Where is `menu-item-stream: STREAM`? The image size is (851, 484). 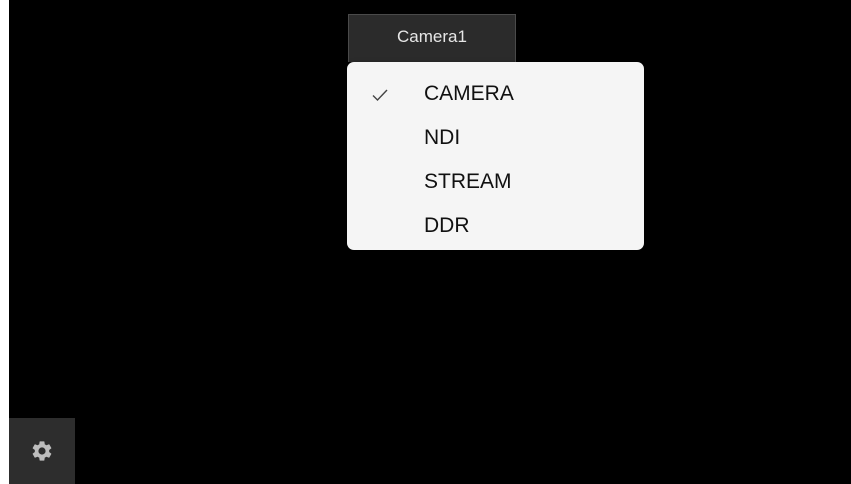 menu-item-stream: STREAM is located at coordinates (495, 182).